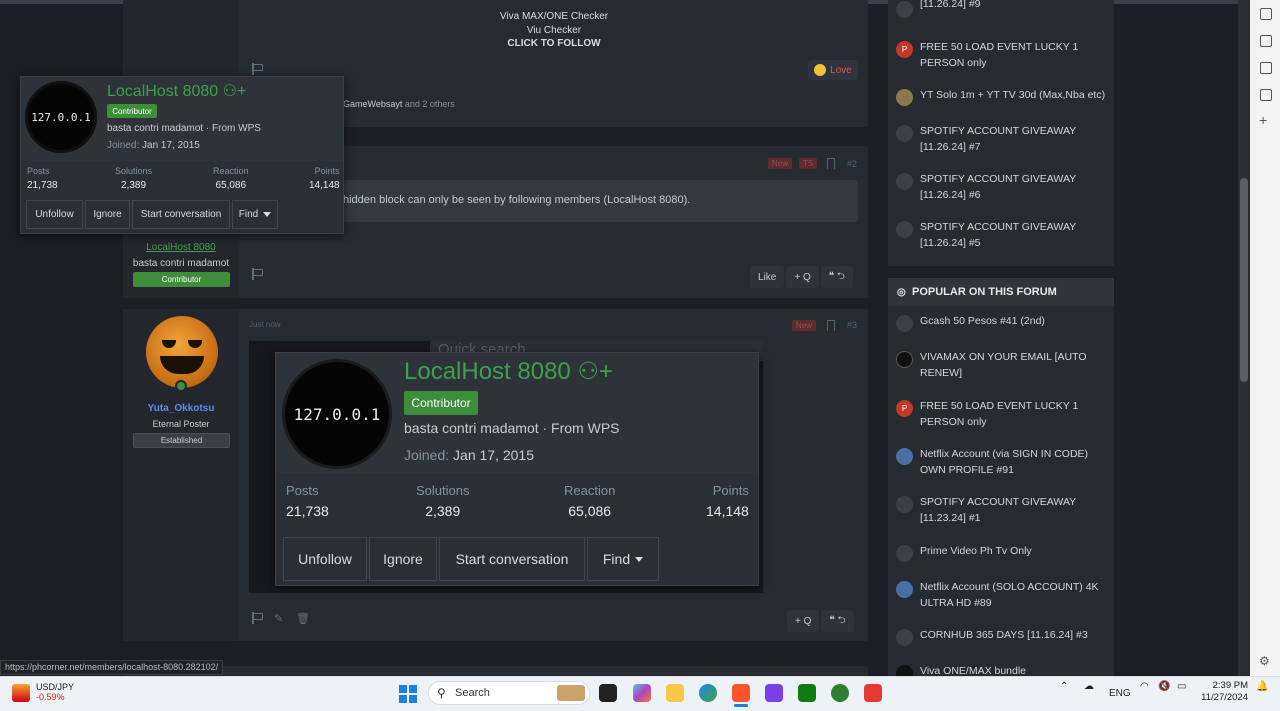  Describe the element at coordinates (1144, 686) in the screenshot. I see `wifi-icon: ◠` at that location.